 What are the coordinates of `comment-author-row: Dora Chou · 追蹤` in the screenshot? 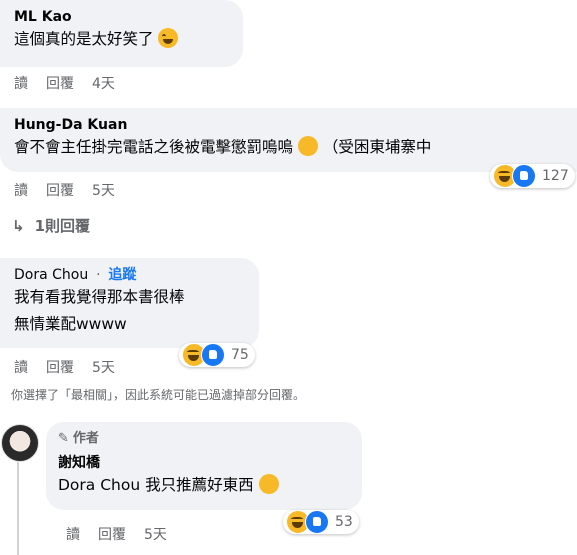 It's located at (130, 275).